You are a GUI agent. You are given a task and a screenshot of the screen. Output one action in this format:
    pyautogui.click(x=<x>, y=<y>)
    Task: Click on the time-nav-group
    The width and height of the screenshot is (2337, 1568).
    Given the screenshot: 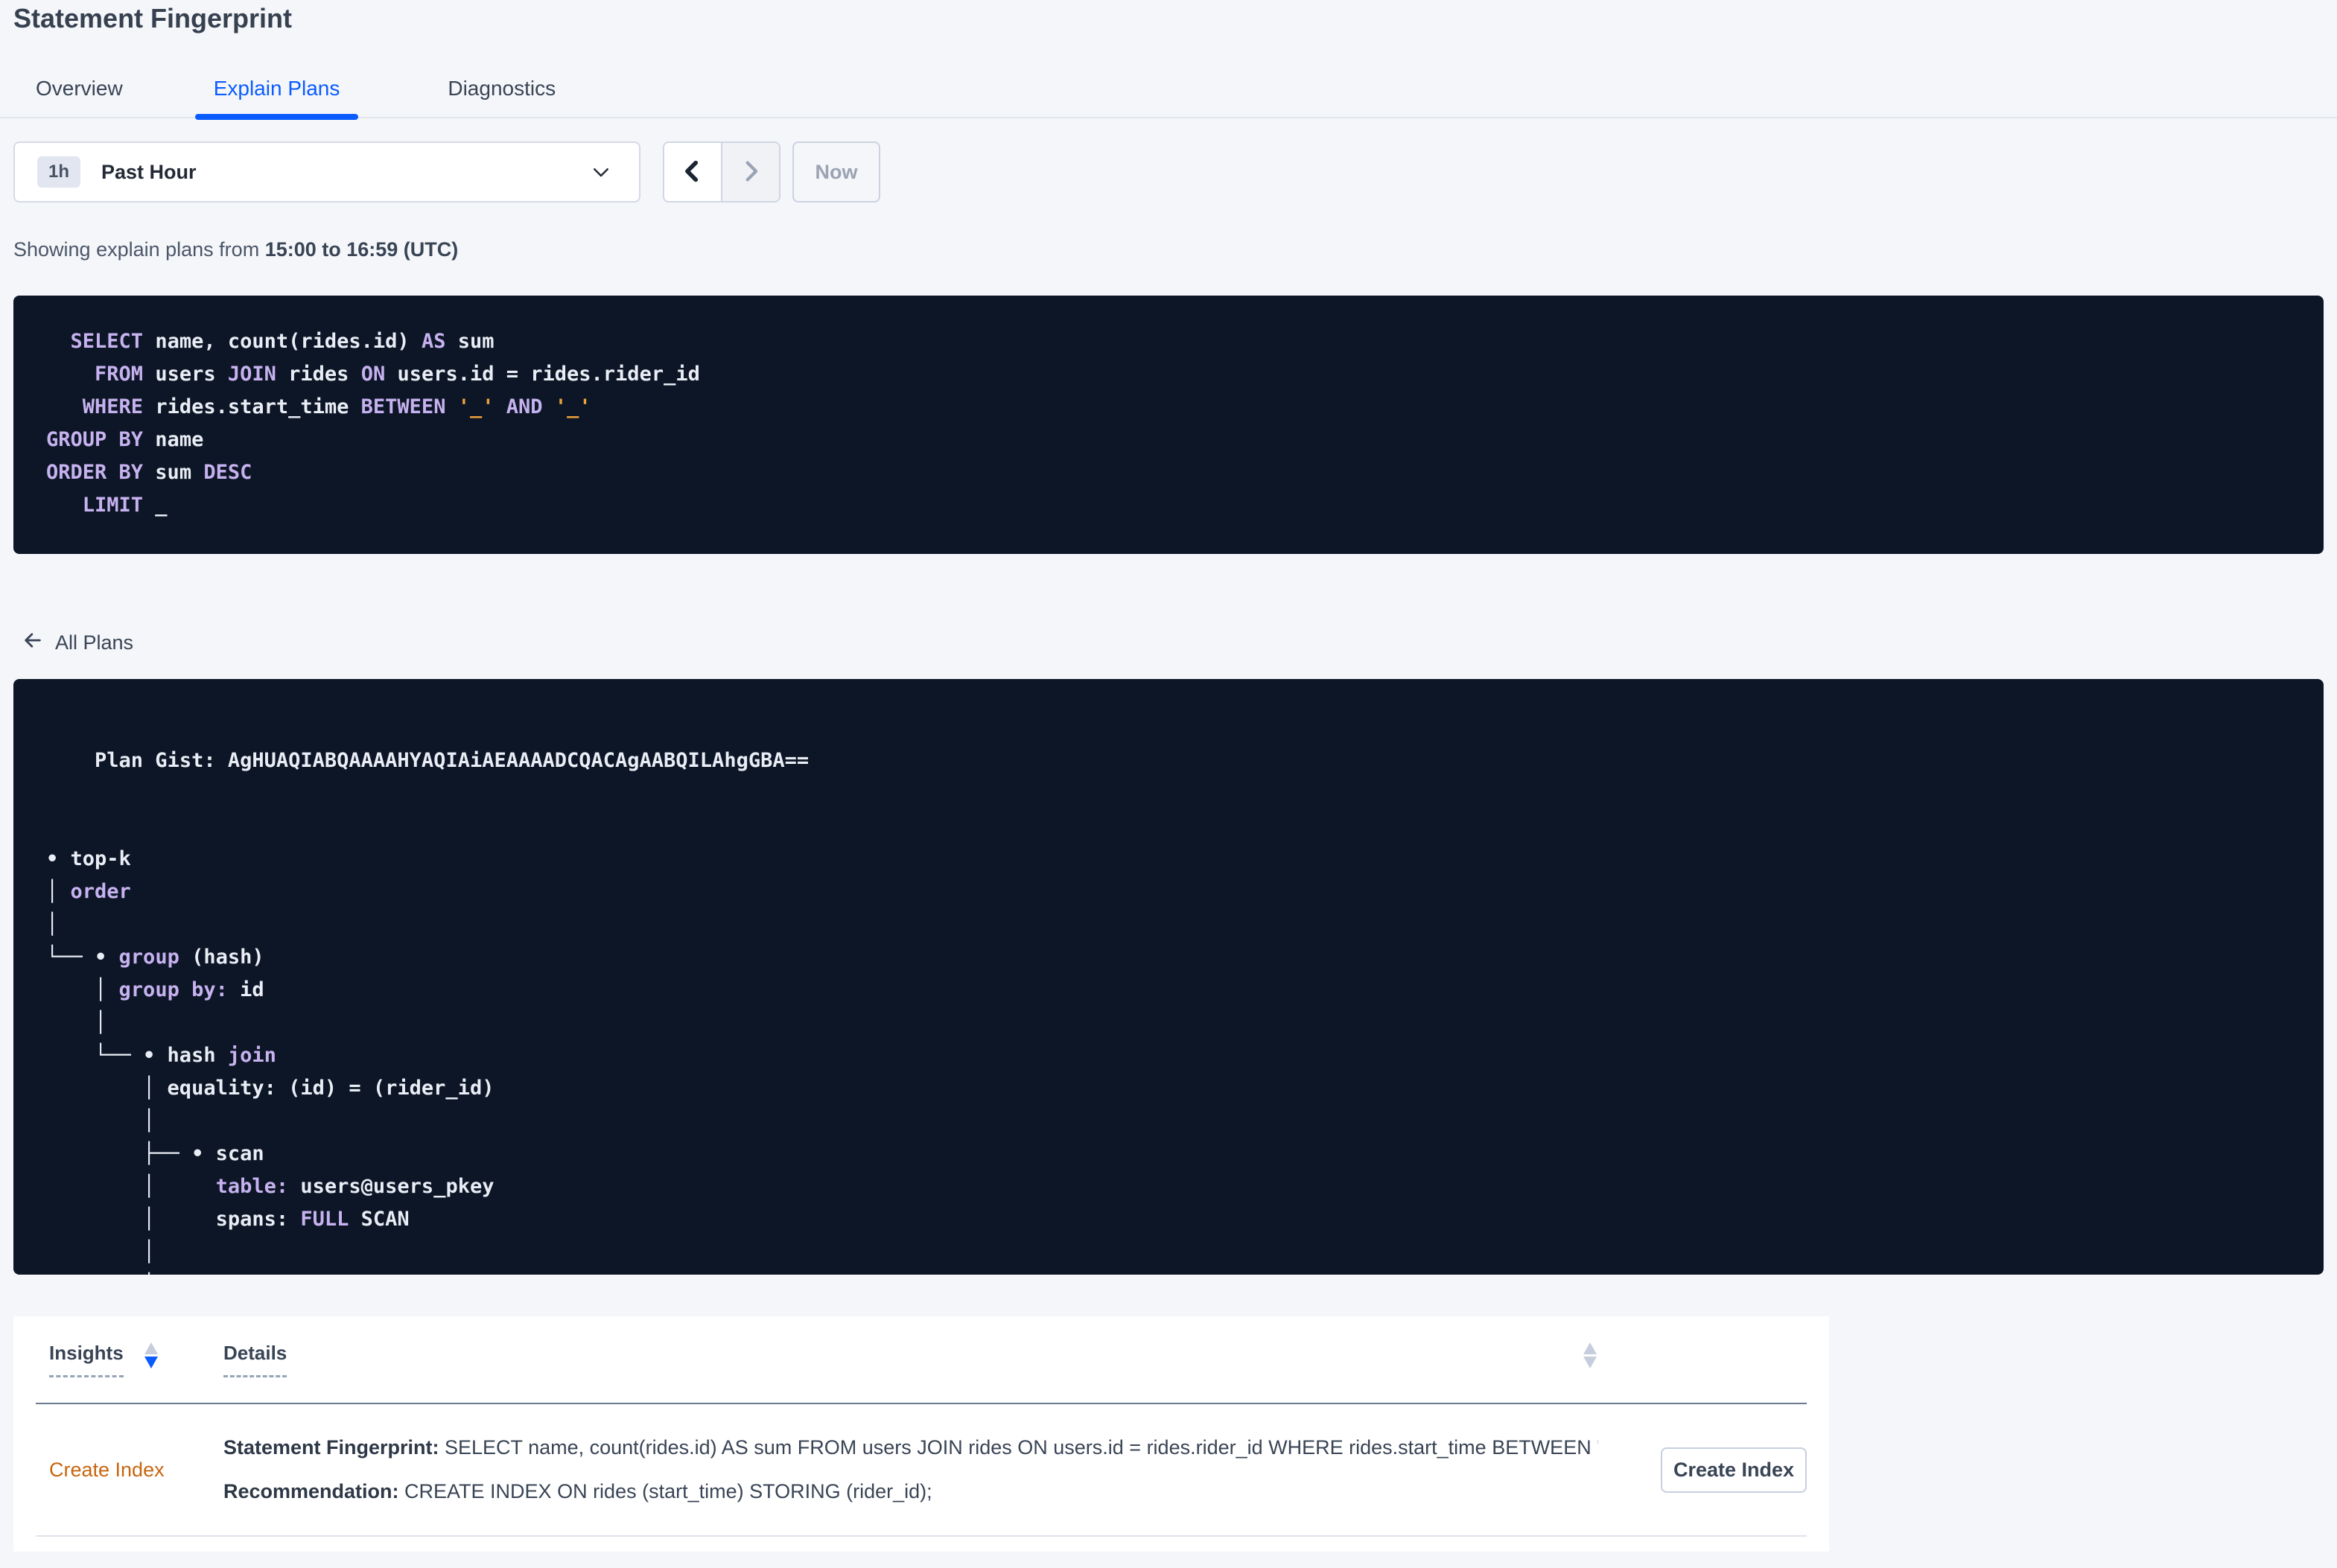 What is the action you would take?
    pyautogui.click(x=722, y=172)
    